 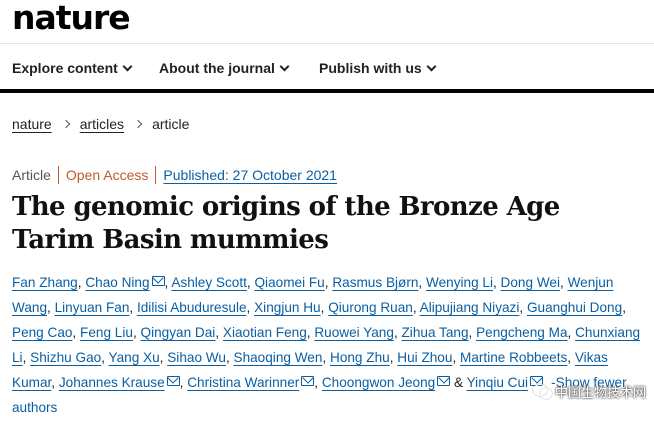 What do you see at coordinates (378, 382) in the screenshot?
I see `author-link: Choongwon Jeong` at bounding box center [378, 382].